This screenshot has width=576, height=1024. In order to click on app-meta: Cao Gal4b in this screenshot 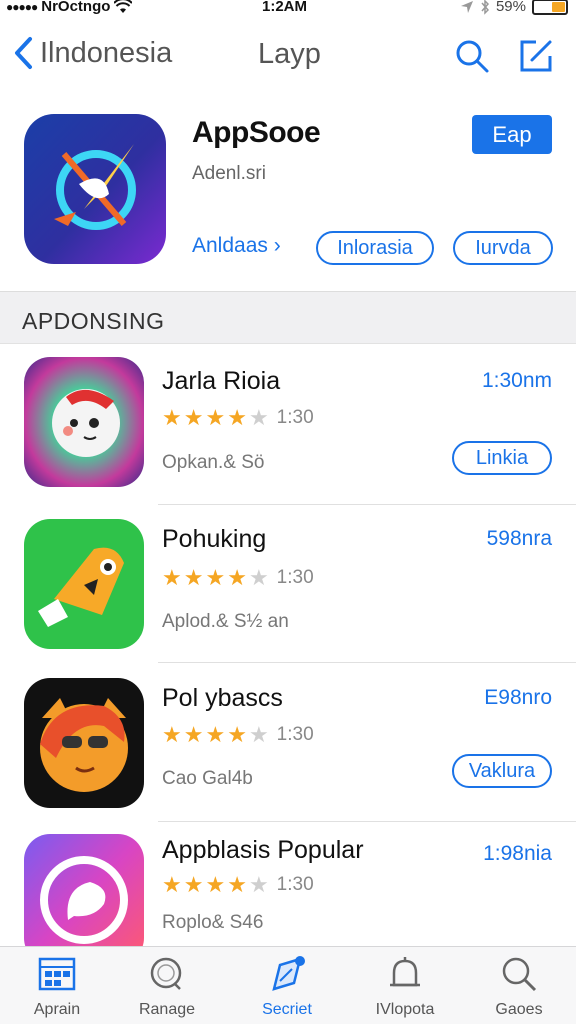, I will do `click(207, 778)`.